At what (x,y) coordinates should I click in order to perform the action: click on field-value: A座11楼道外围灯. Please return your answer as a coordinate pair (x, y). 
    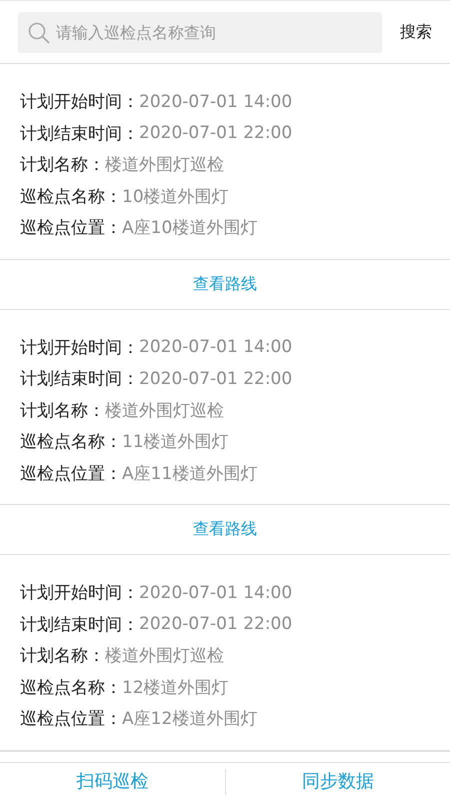
    Looking at the image, I should click on (190, 473).